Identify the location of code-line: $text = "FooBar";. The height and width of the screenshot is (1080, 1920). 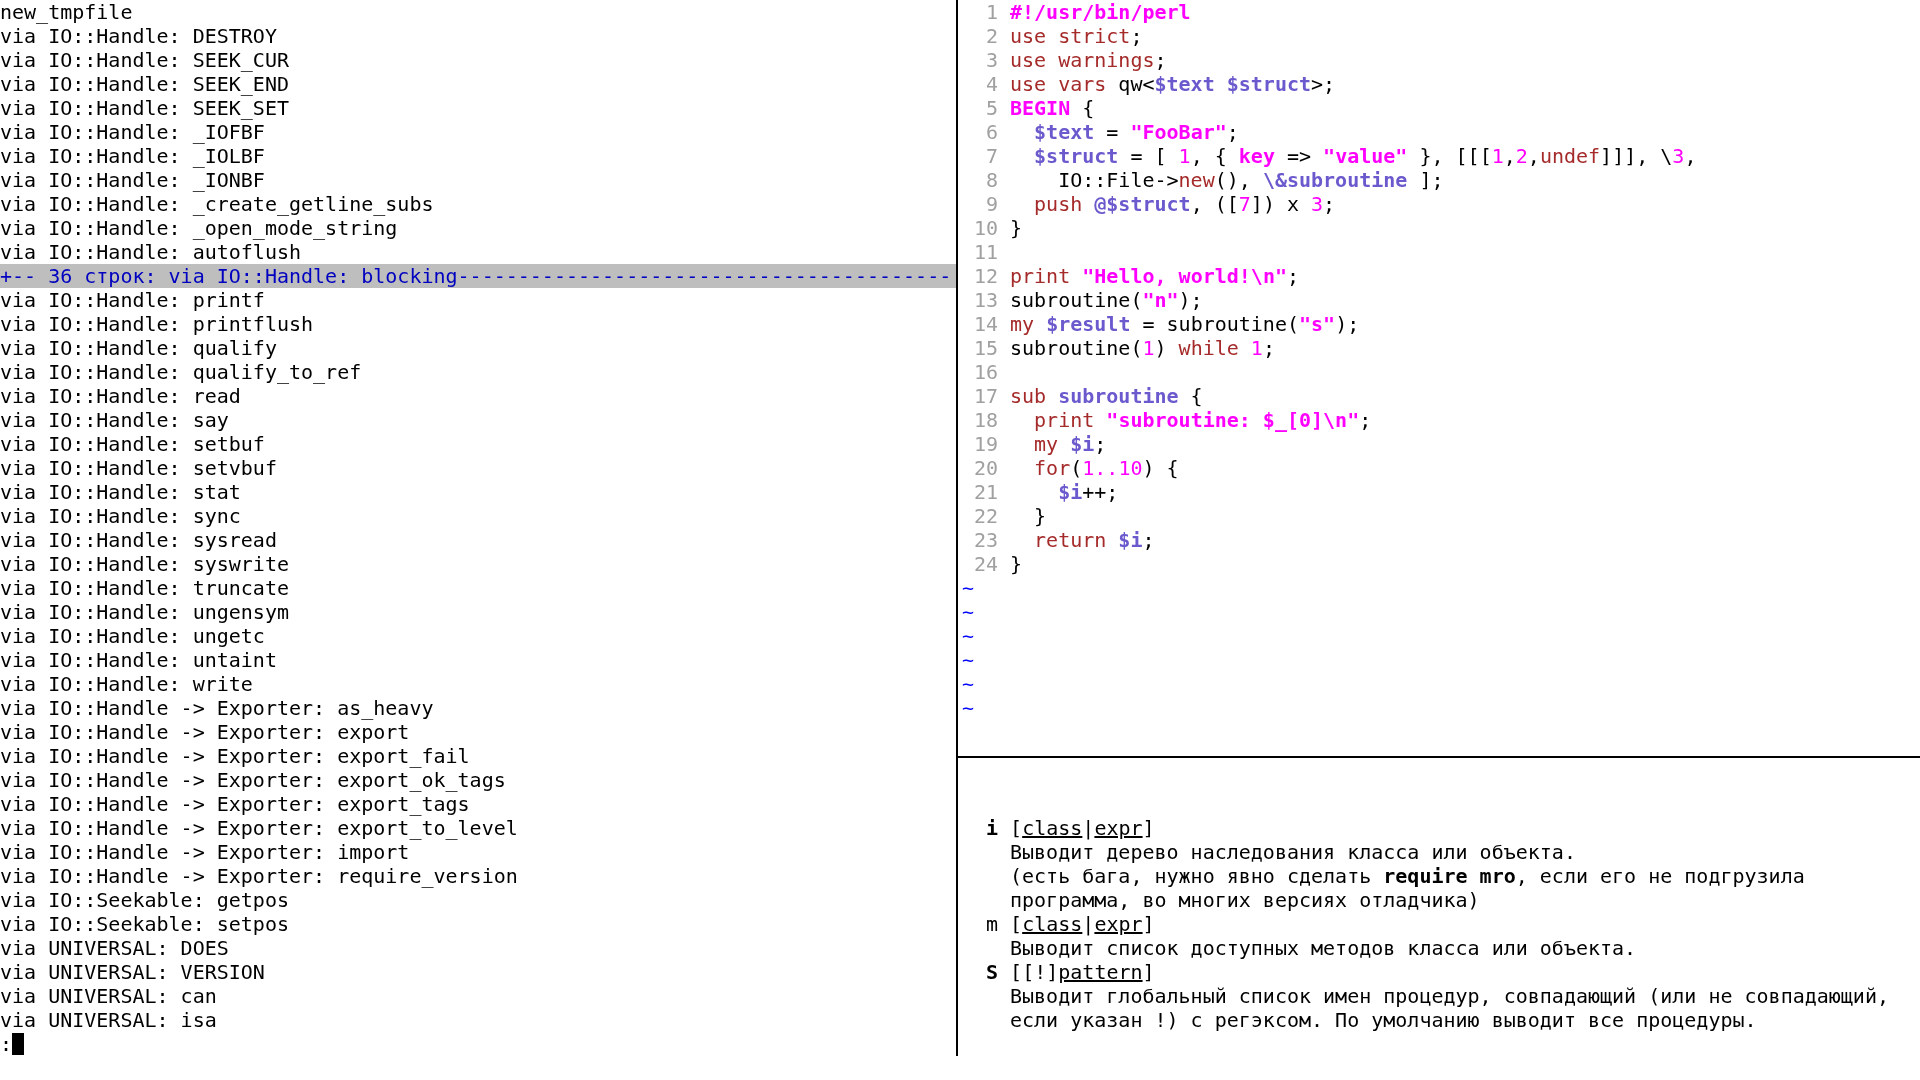
(1136, 132).